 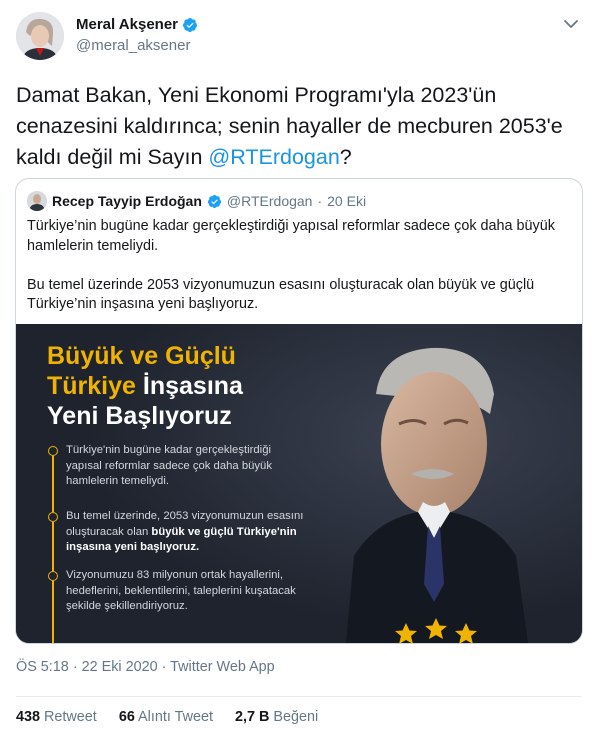 I want to click on author-avatar, so click(x=40, y=36).